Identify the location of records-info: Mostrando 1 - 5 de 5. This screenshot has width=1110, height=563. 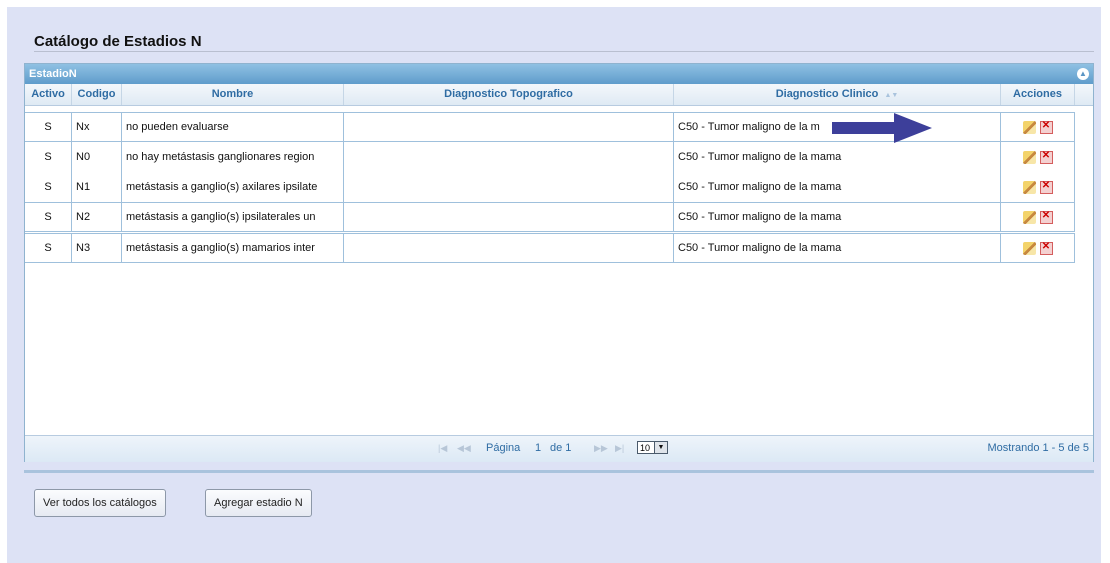
(1038, 448).